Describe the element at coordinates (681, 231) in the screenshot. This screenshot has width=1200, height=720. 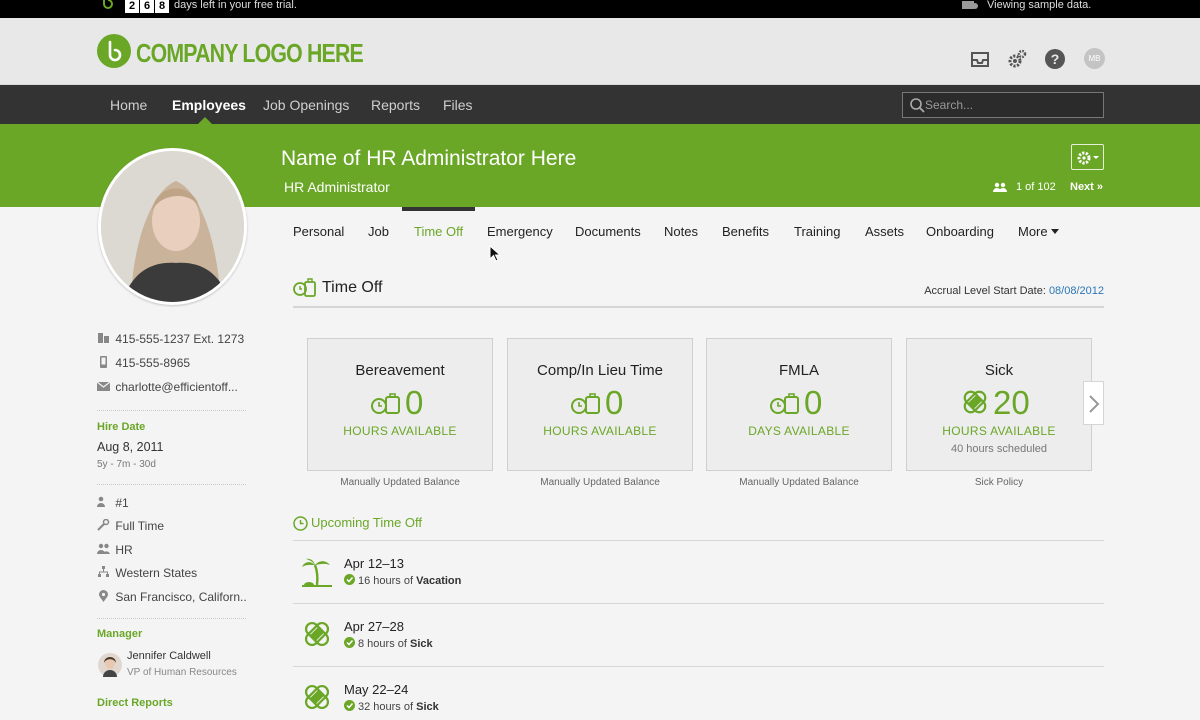
I see `tab-notes: Notes` at that location.